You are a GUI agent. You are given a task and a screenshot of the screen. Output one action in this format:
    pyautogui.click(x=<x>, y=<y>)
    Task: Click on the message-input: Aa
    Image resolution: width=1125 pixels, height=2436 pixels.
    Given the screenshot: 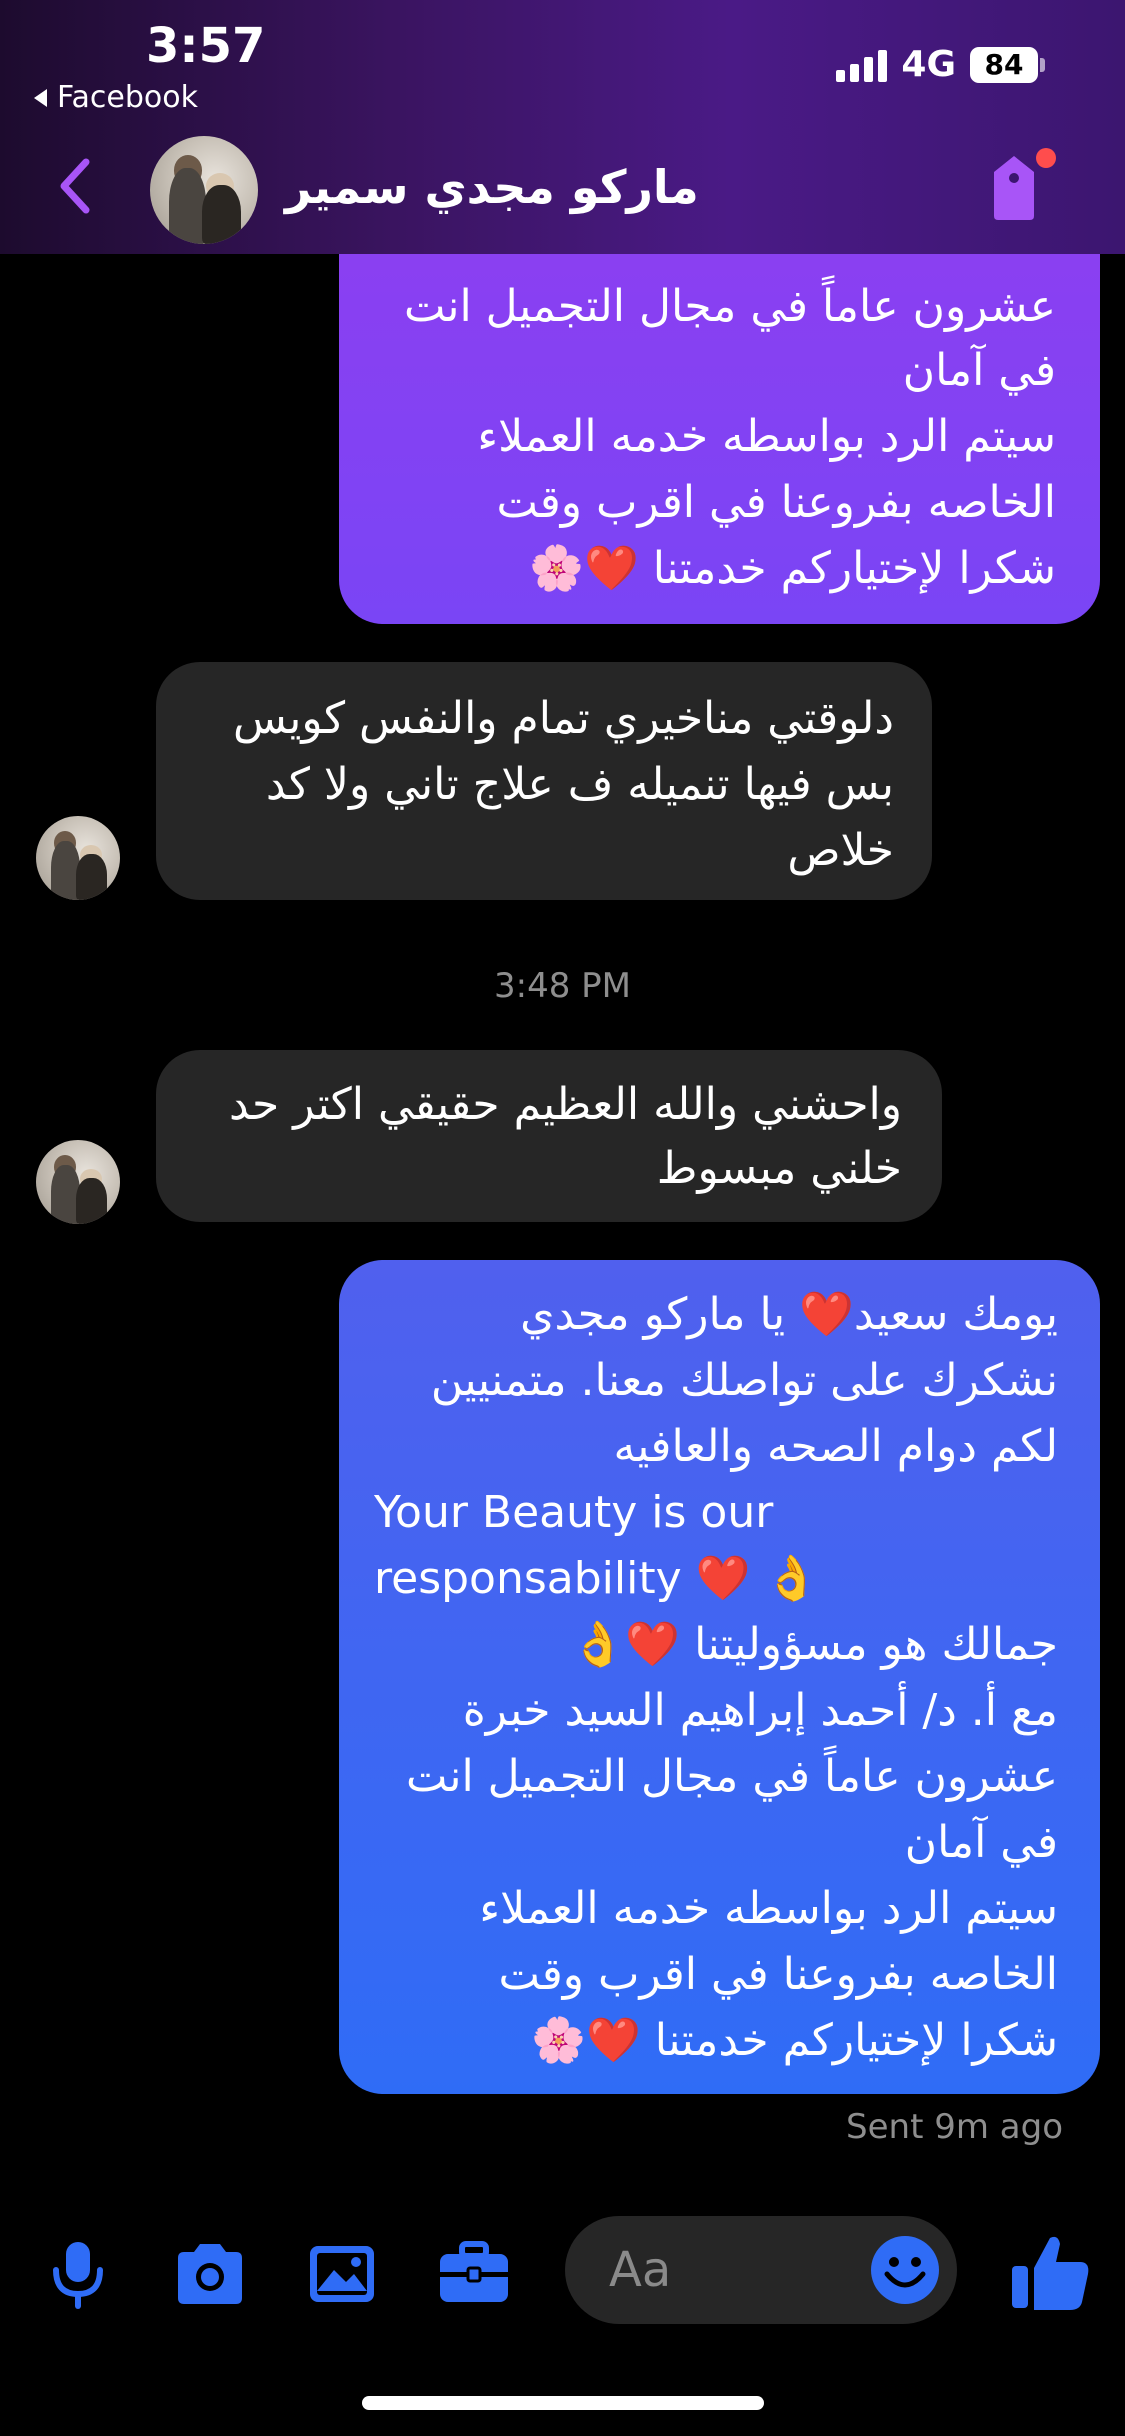 What is the action you would take?
    pyautogui.click(x=761, y=2270)
    